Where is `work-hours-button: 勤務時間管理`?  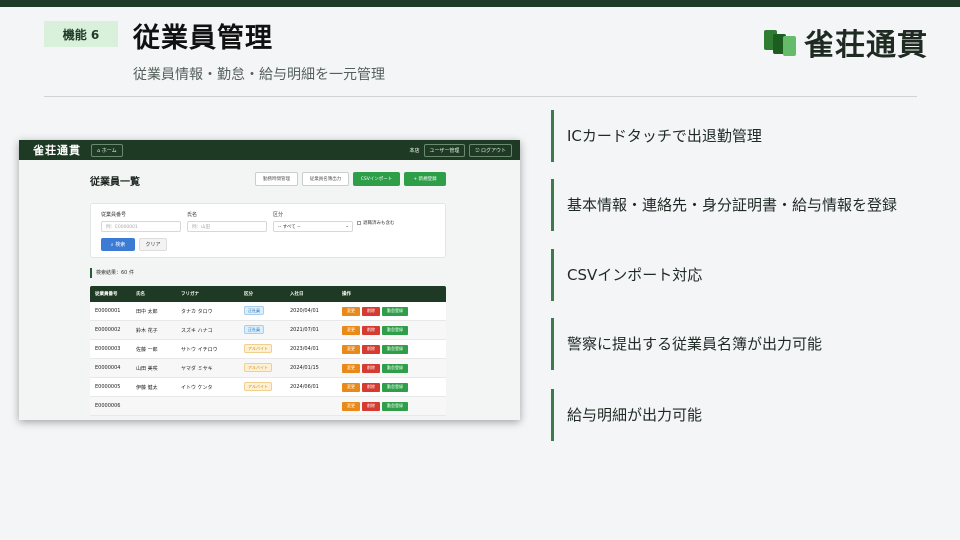 work-hours-button: 勤務時間管理 is located at coordinates (276, 179).